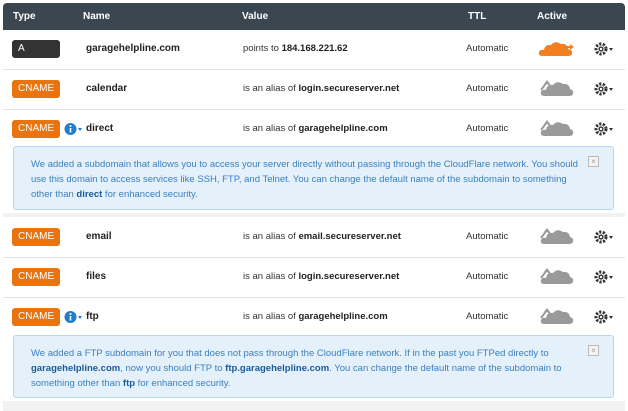  I want to click on header-type: Type, so click(24, 16).